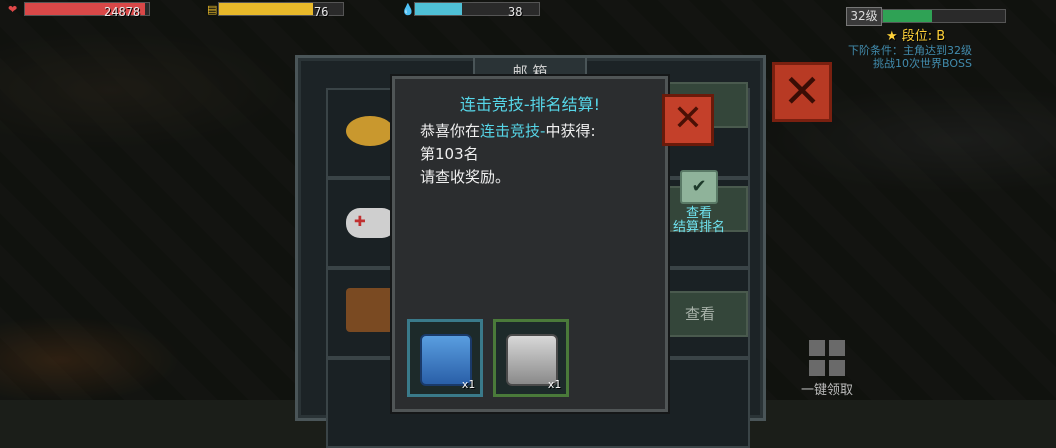 The image size is (1056, 448). I want to click on quest-line-2: 挑战10次世界BOSS, so click(922, 63).